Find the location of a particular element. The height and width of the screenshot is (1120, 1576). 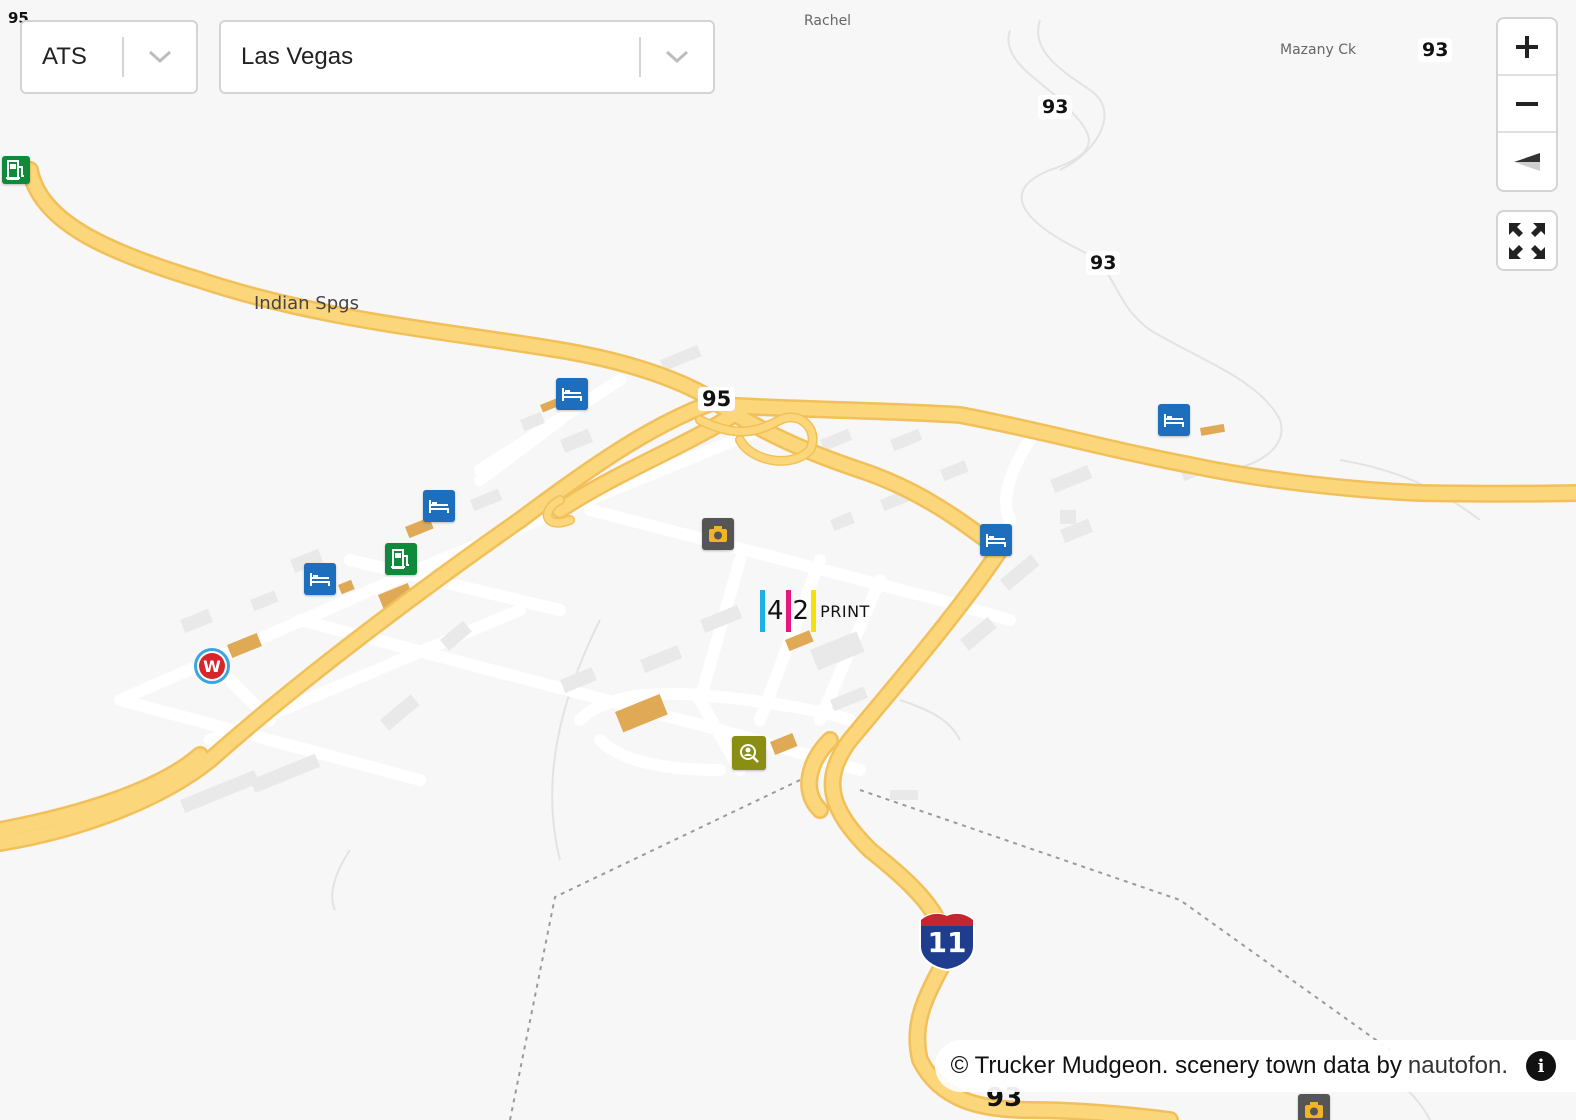

zoom-in-button is located at coordinates (1527, 47).